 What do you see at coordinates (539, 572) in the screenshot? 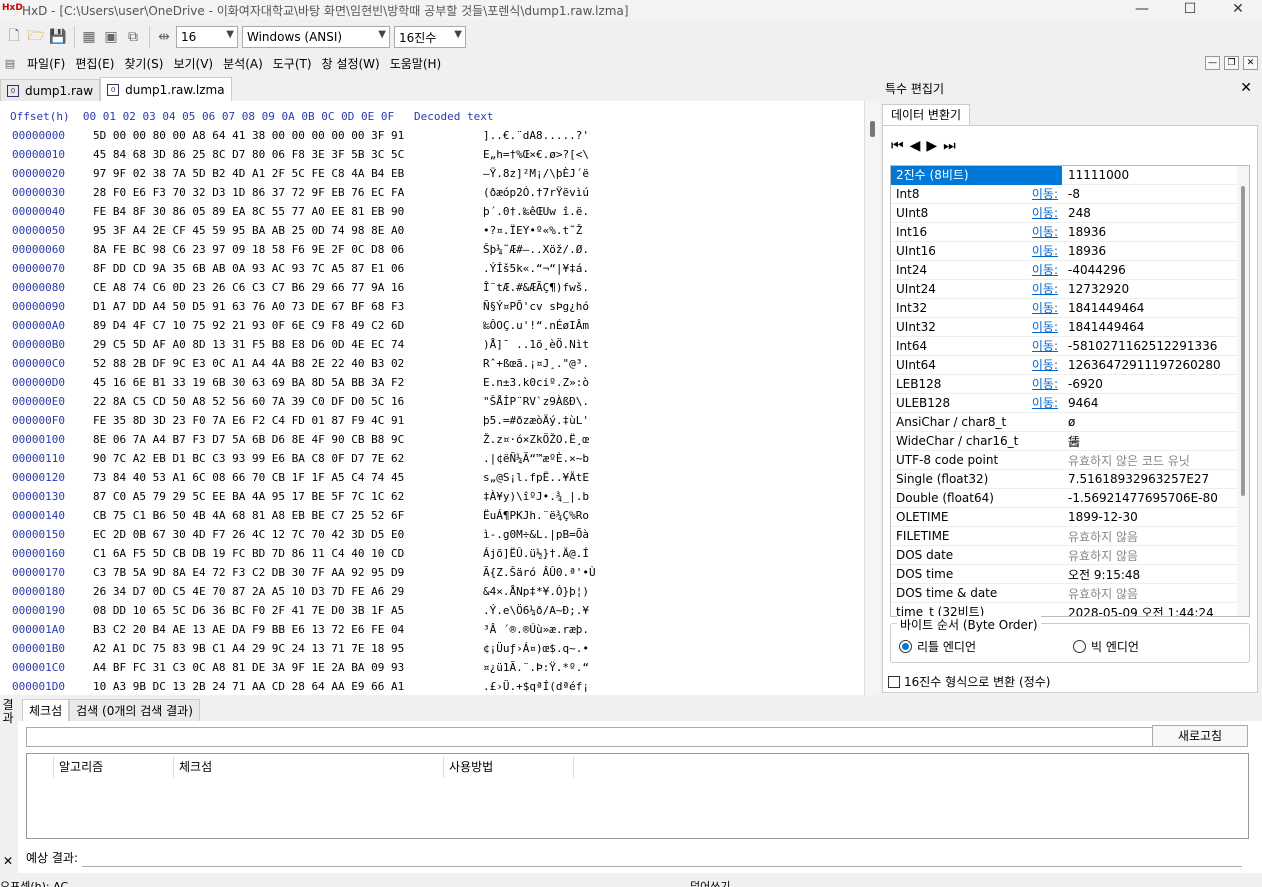
I see `row-decoded-text: Ã{Z.Šäró ÂÛ0.ª'•Ù` at bounding box center [539, 572].